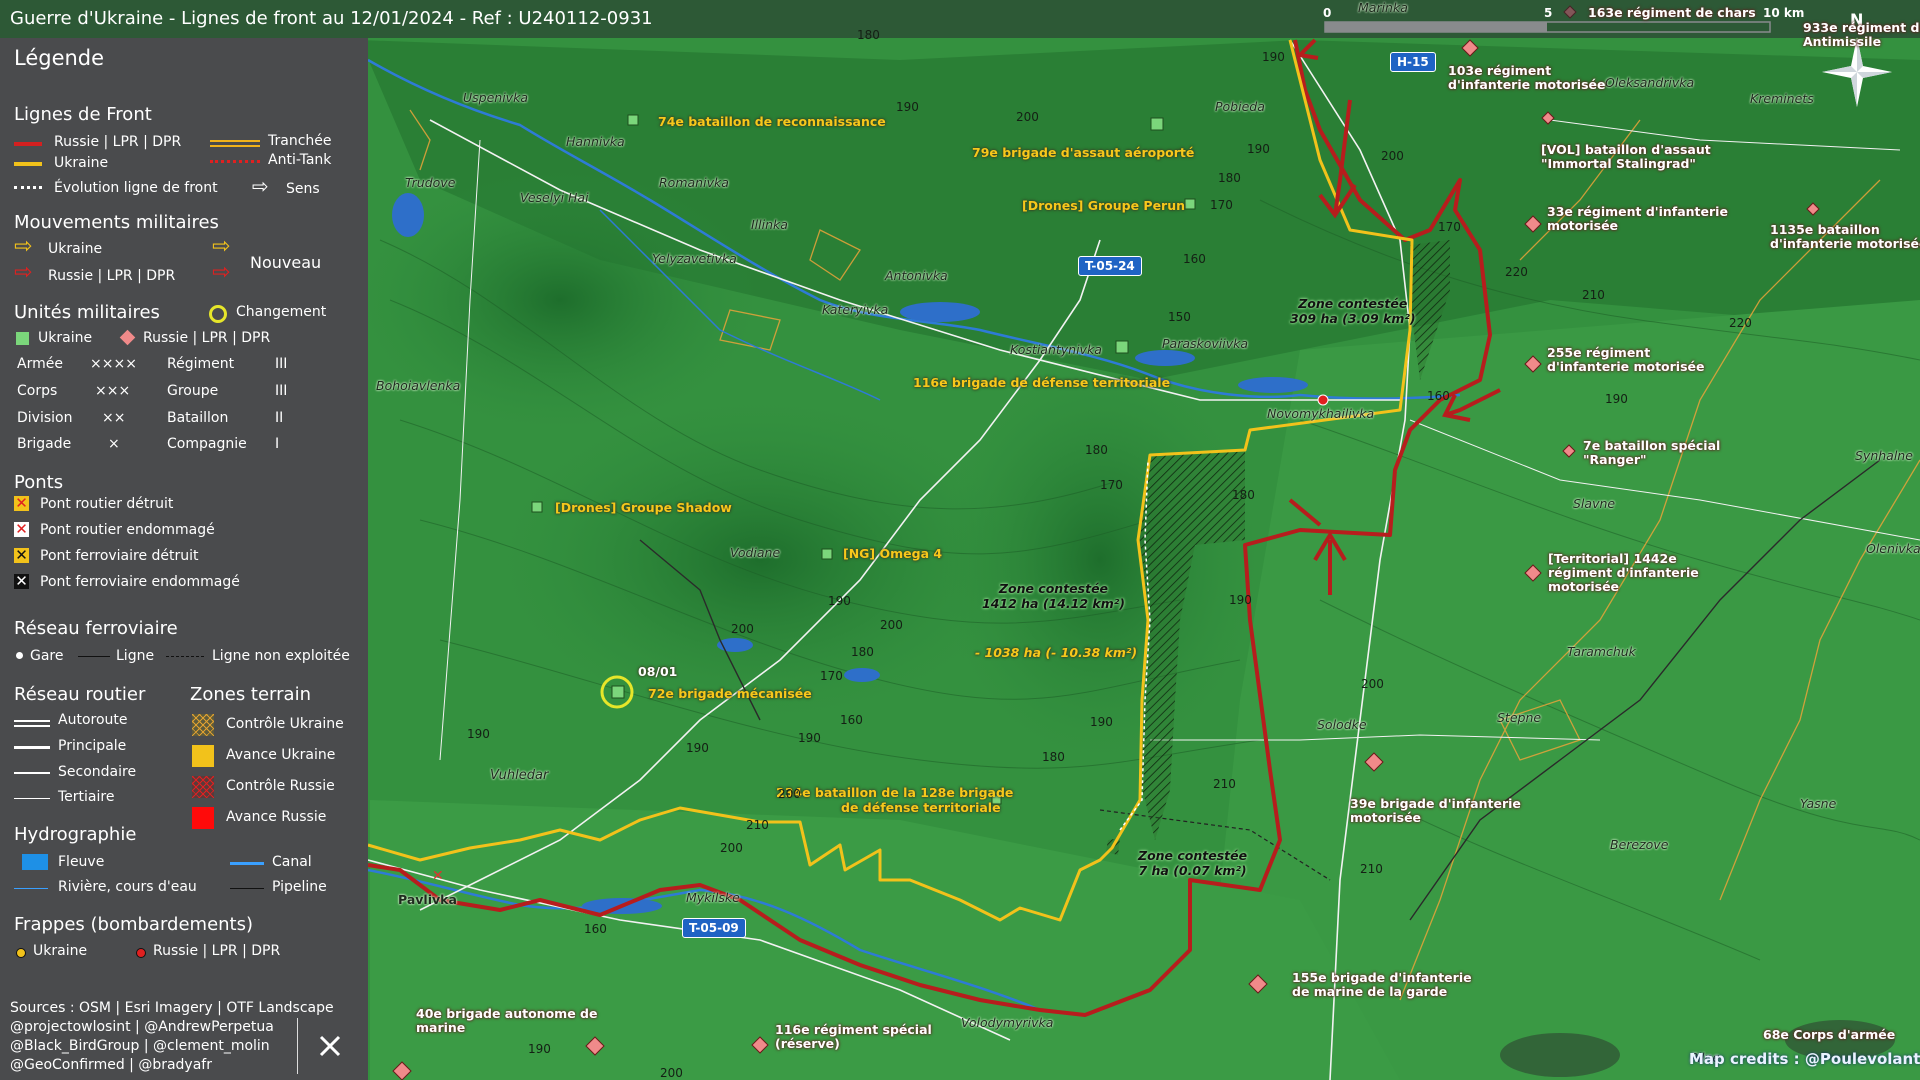 This screenshot has height=1080, width=1920. Describe the element at coordinates (495, 97) in the screenshot. I see `town-label: Uspenivka` at that location.